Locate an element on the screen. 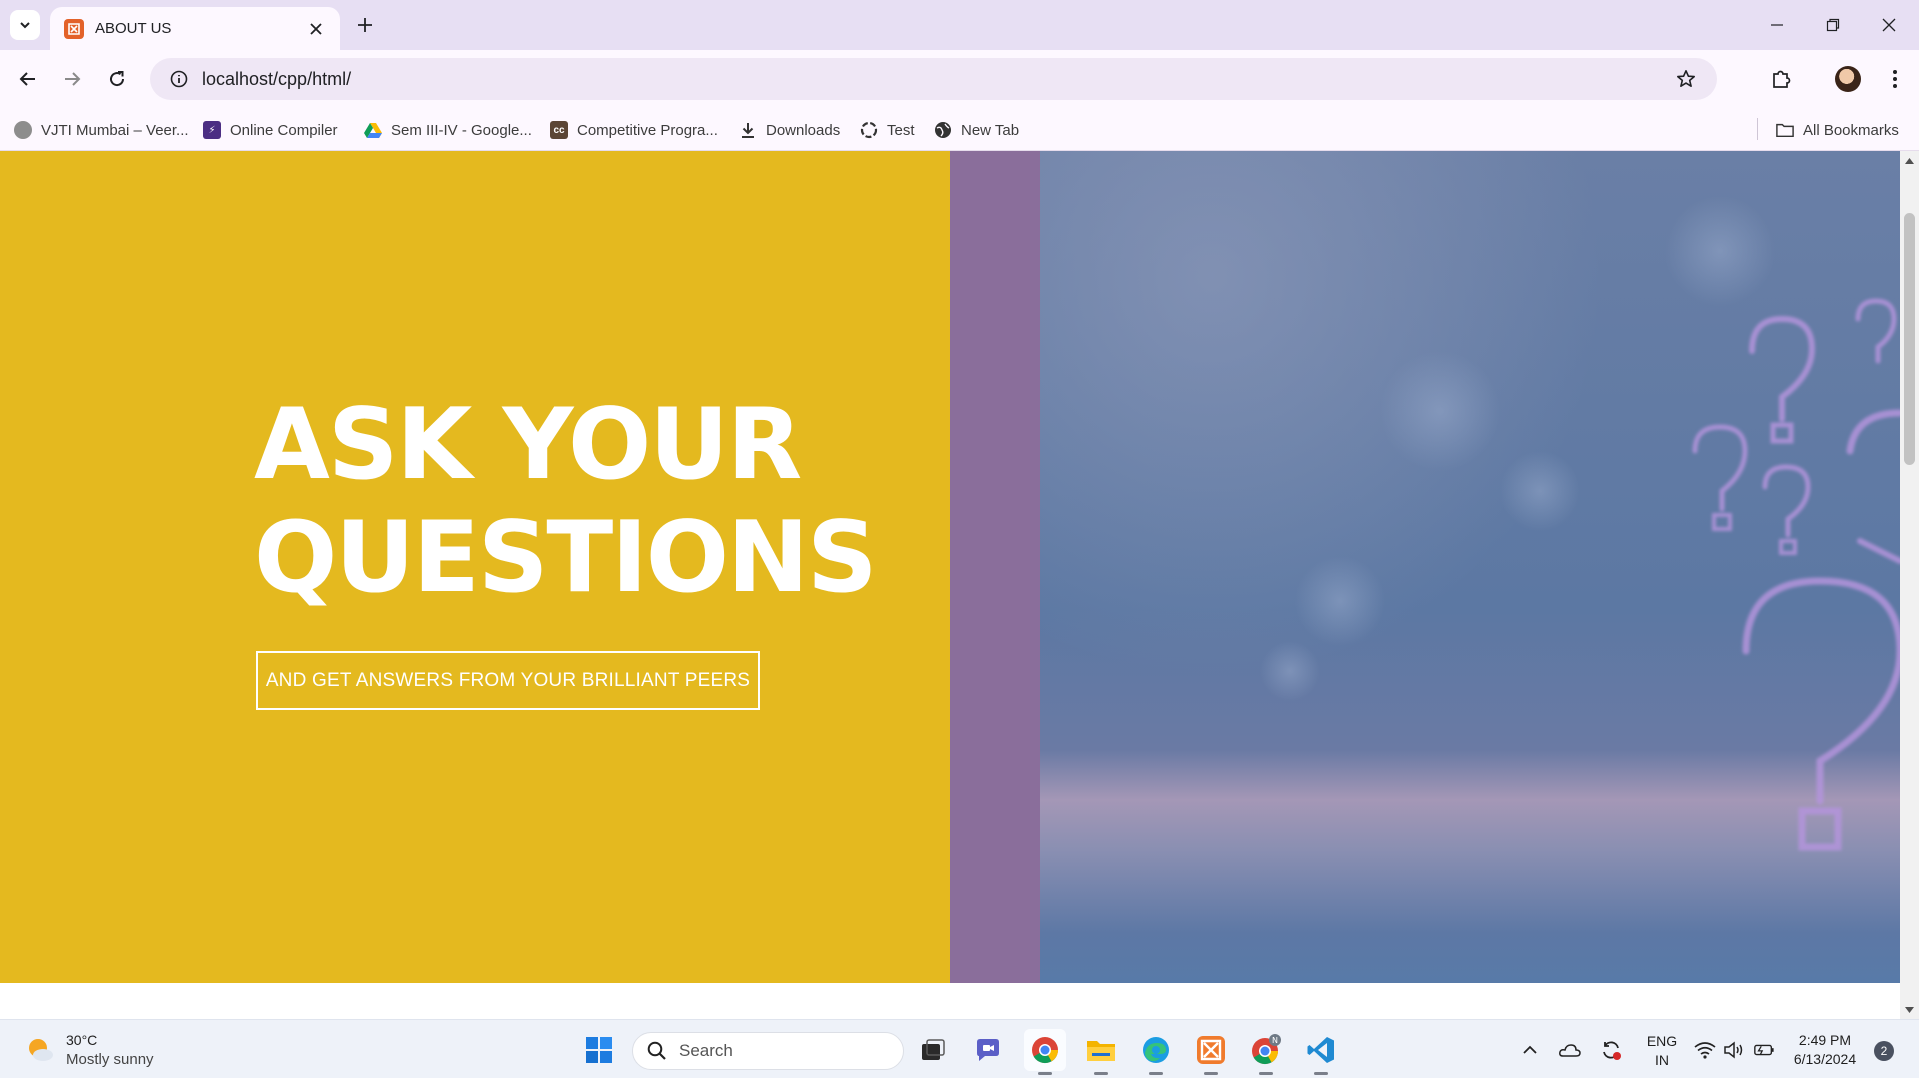 This screenshot has width=1919, height=1078. chrome-profile-1-button is located at coordinates (1045, 1052).